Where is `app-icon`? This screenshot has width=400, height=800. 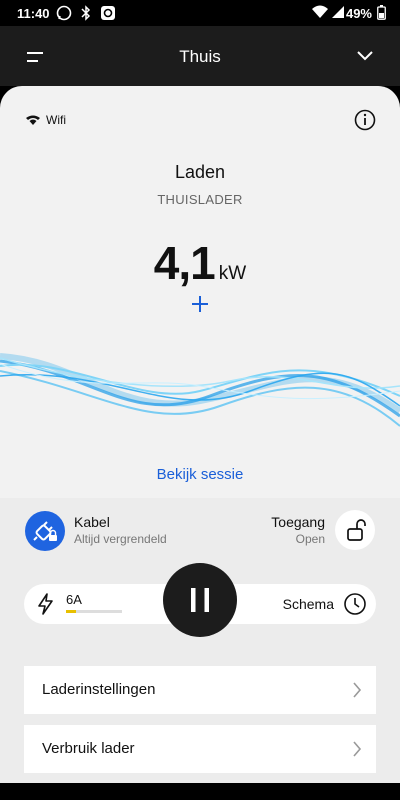
app-icon is located at coordinates (108, 13).